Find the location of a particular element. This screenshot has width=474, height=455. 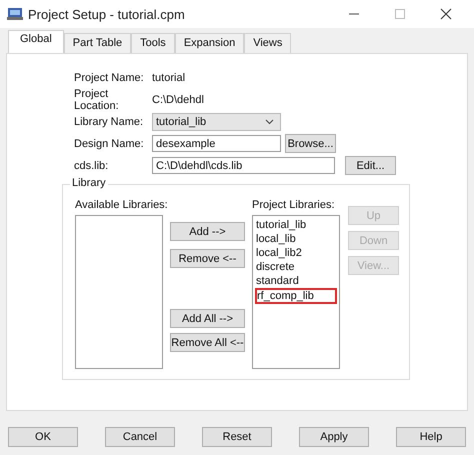

library-item: local_lib is located at coordinates (296, 239).